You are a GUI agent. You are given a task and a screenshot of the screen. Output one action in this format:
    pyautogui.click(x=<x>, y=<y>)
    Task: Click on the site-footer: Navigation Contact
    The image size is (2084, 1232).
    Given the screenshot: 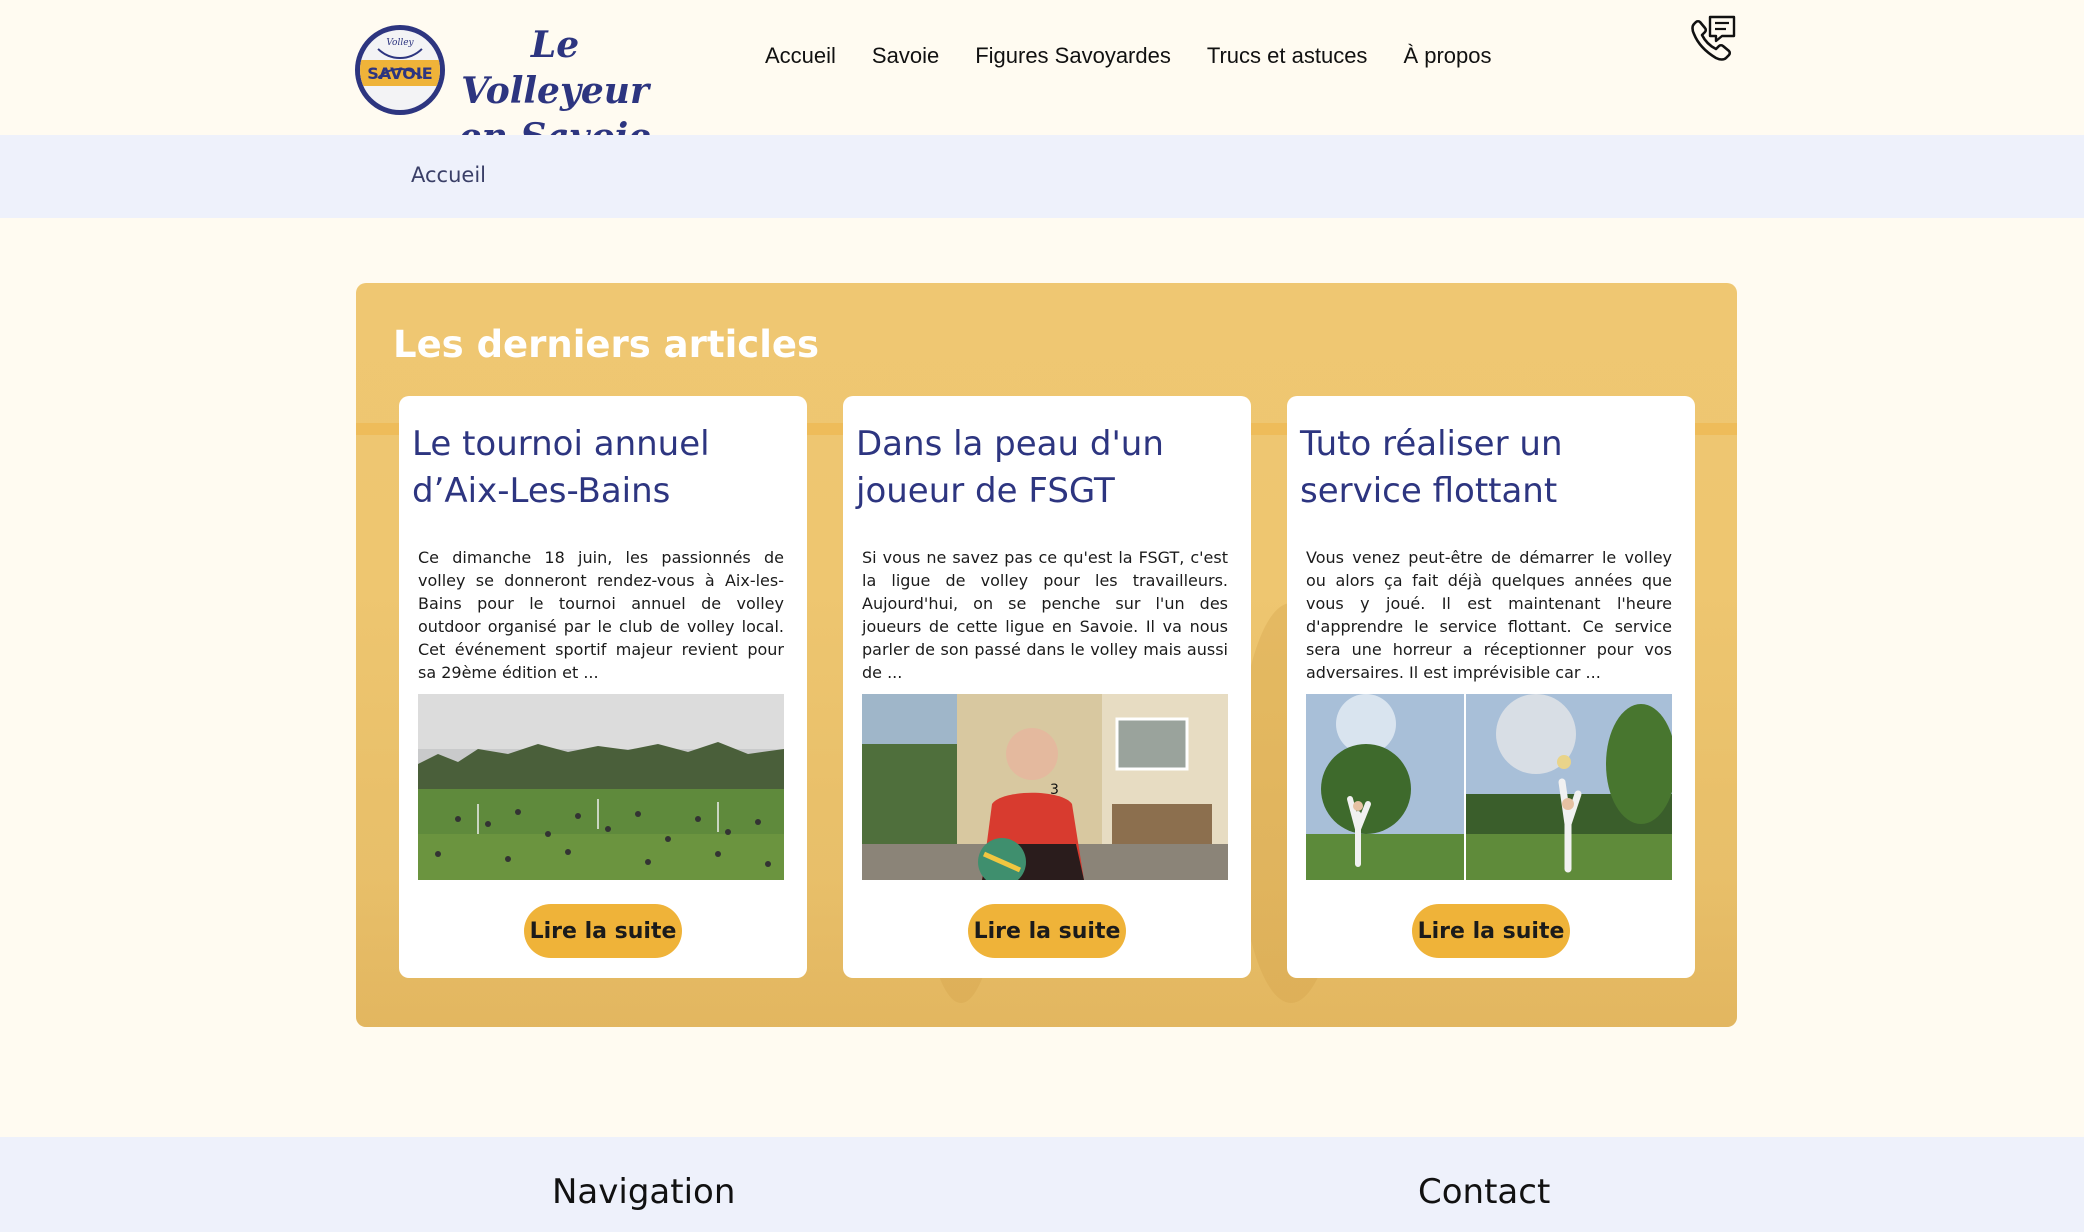 What is the action you would take?
    pyautogui.click(x=1042, y=1184)
    